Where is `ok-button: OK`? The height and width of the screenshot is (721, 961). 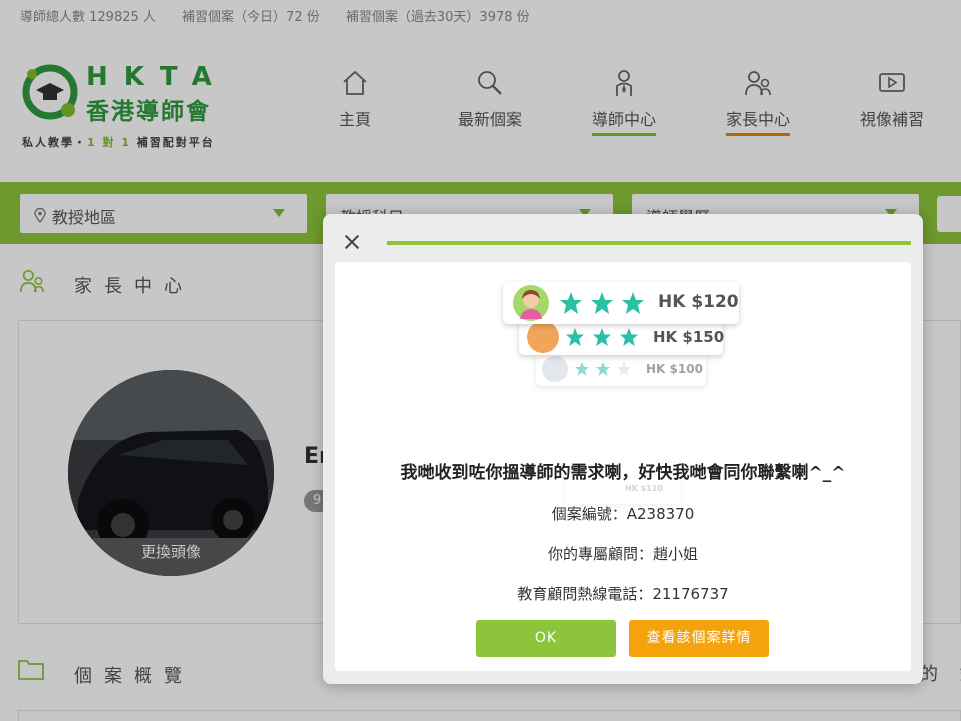
ok-button: OK is located at coordinates (546, 638).